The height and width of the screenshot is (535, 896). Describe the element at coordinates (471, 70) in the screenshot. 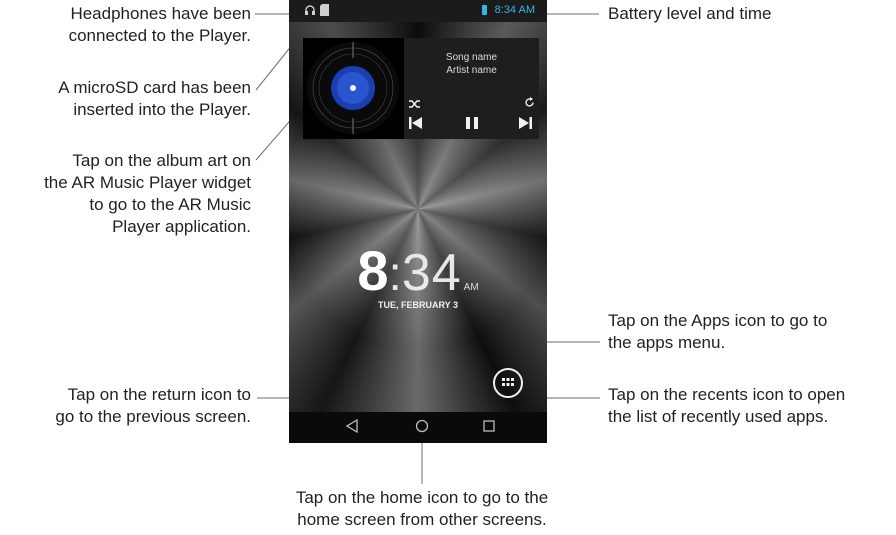

I see `artist-name: Artist name` at that location.